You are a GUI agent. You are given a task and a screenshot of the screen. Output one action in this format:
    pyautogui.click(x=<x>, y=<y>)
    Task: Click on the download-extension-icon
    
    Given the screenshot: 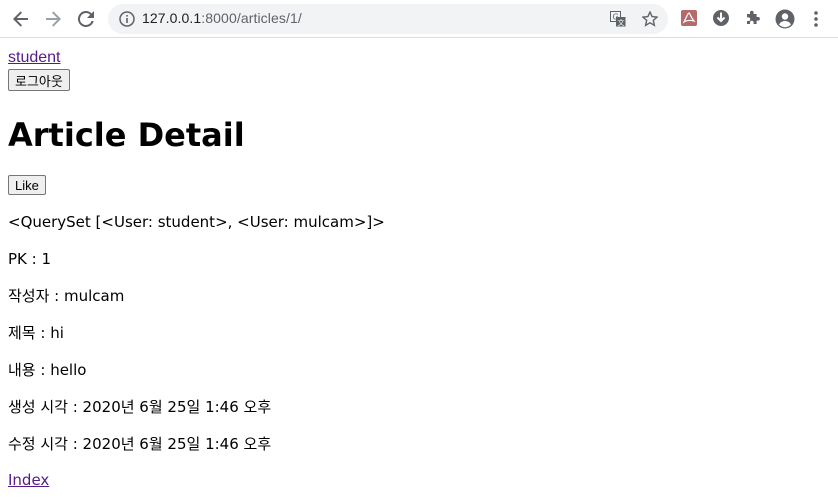 What is the action you would take?
    pyautogui.click(x=722, y=19)
    